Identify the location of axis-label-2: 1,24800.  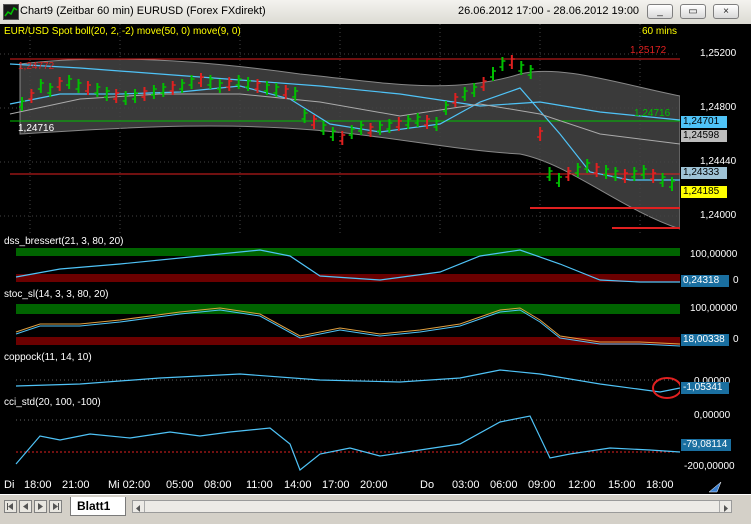
(718, 107).